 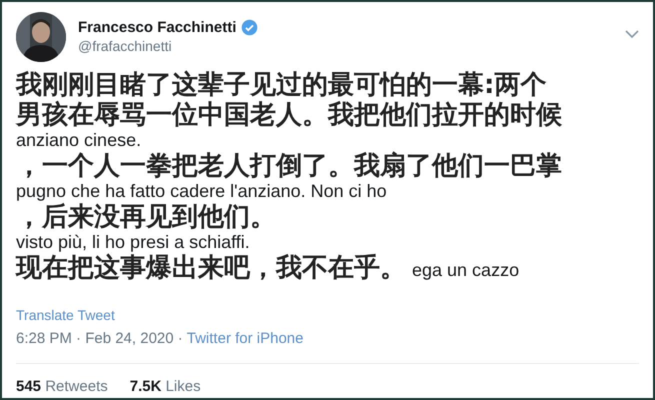 What do you see at coordinates (211, 268) in the screenshot?
I see `subtitle-text: 现在把这事爆出来吧，我不在乎。` at bounding box center [211, 268].